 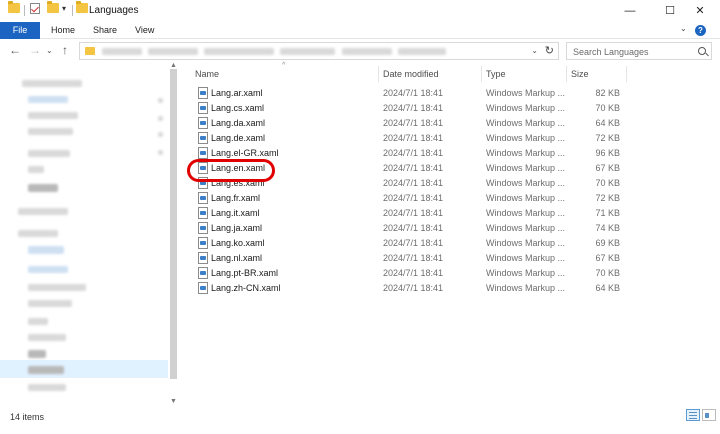 I want to click on navigation-pane-scrollbar: ▲ ▼, so click(x=174, y=235).